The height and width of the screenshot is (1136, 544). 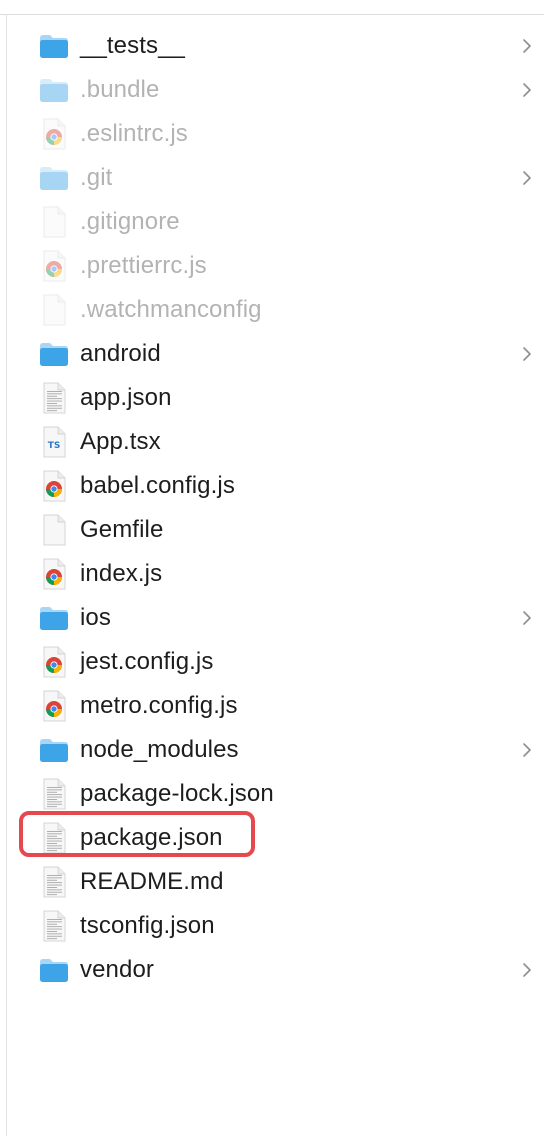 What do you see at coordinates (272, 486) in the screenshot?
I see `file-row: babel.config.js` at bounding box center [272, 486].